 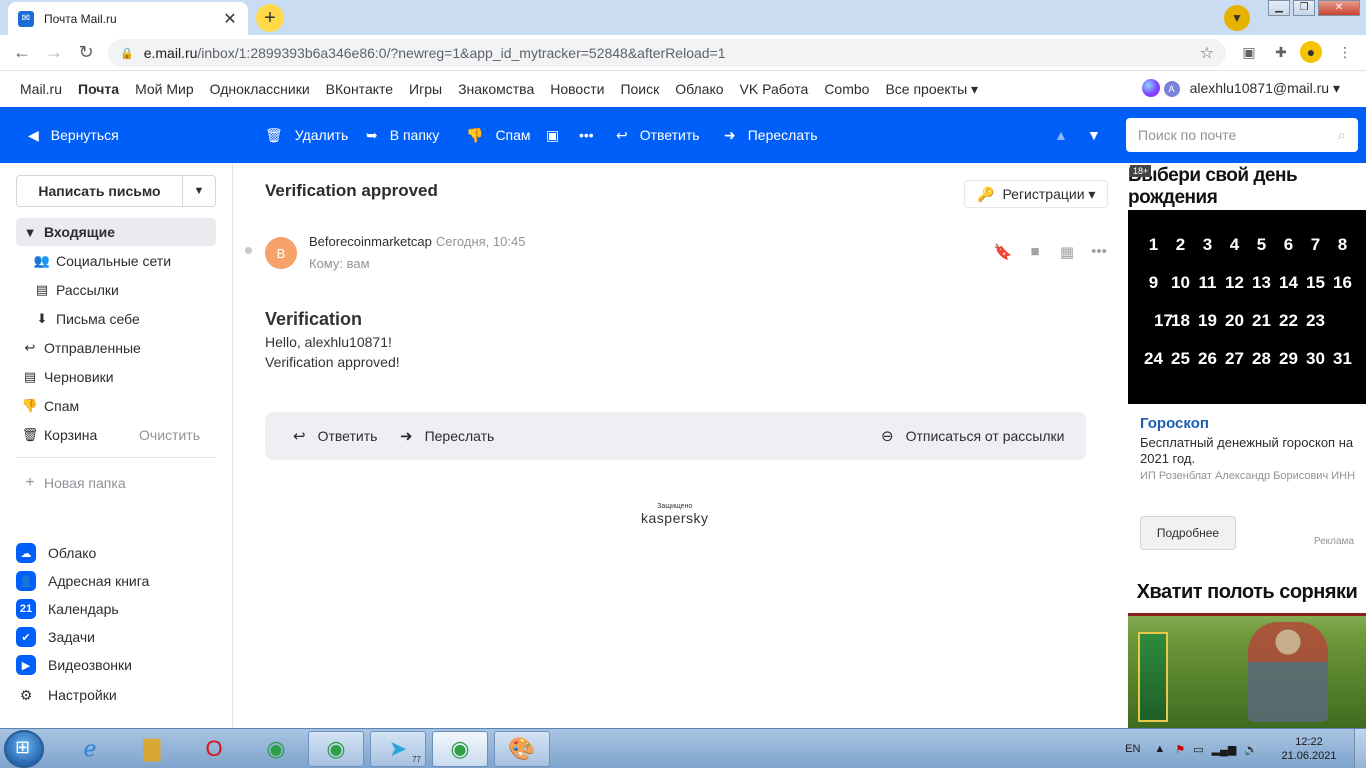 I want to click on date-cell: 29, so click(x=1288, y=359).